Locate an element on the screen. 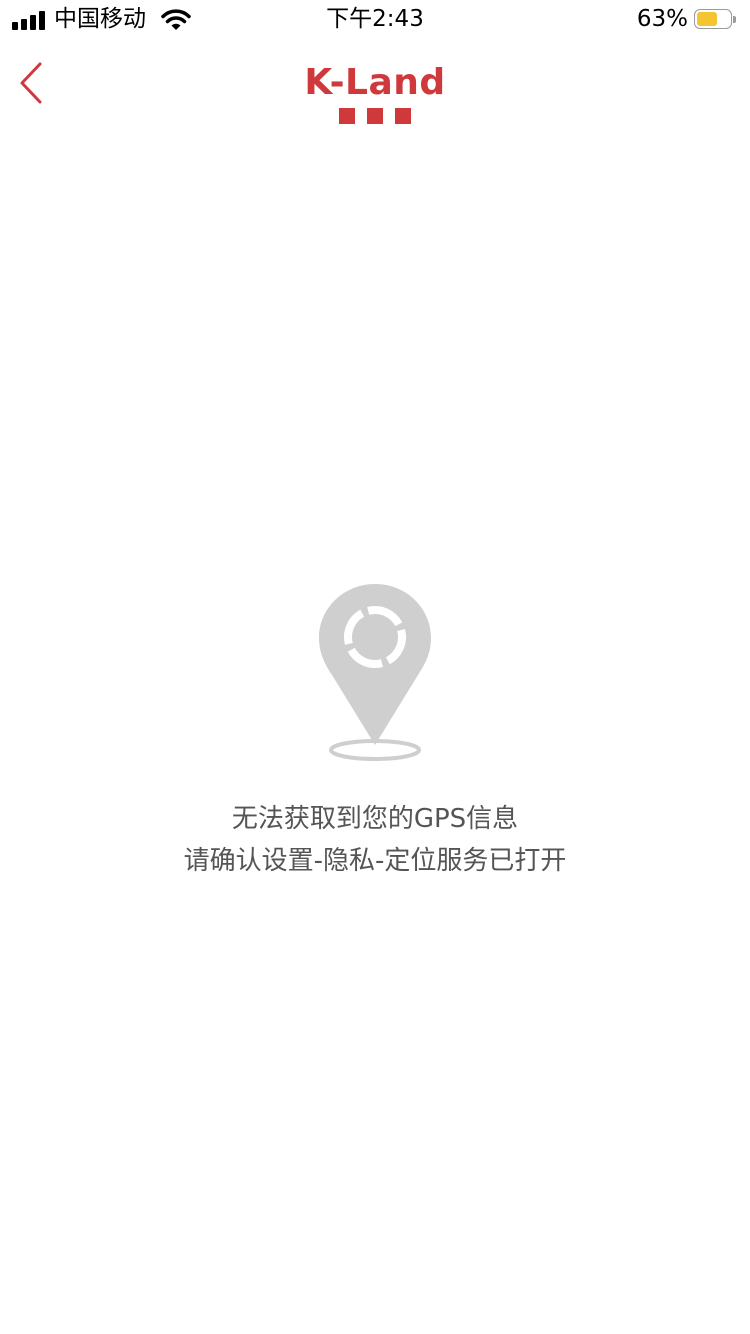  battery-icon is located at coordinates (716, 20).